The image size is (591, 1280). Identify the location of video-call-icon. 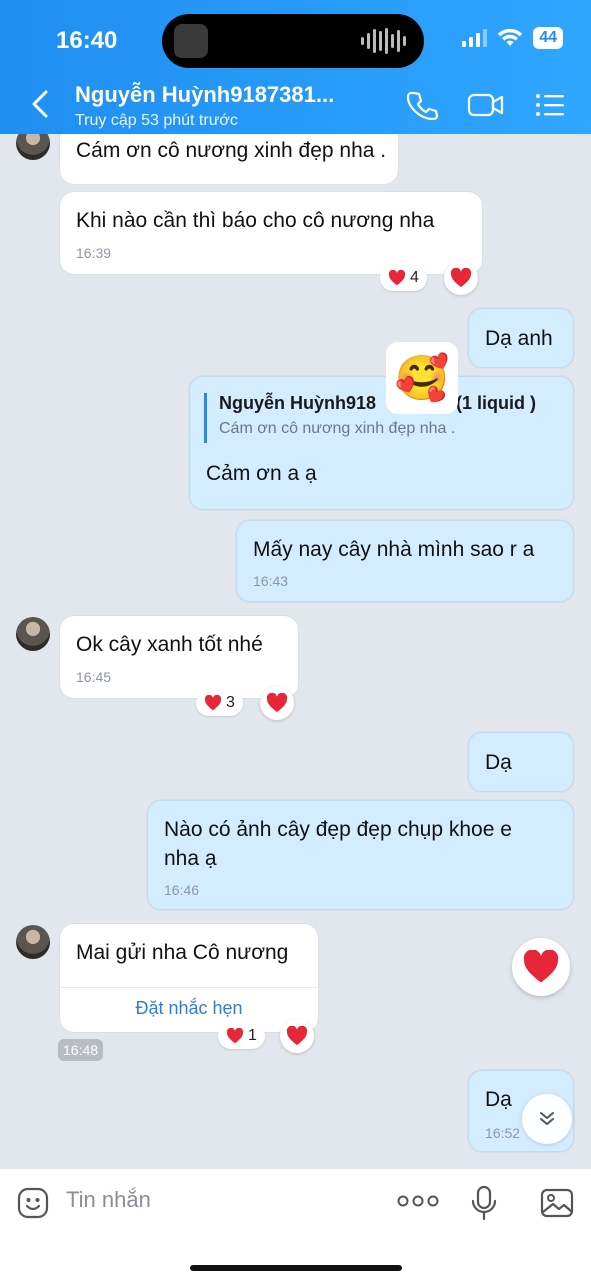
(486, 105).